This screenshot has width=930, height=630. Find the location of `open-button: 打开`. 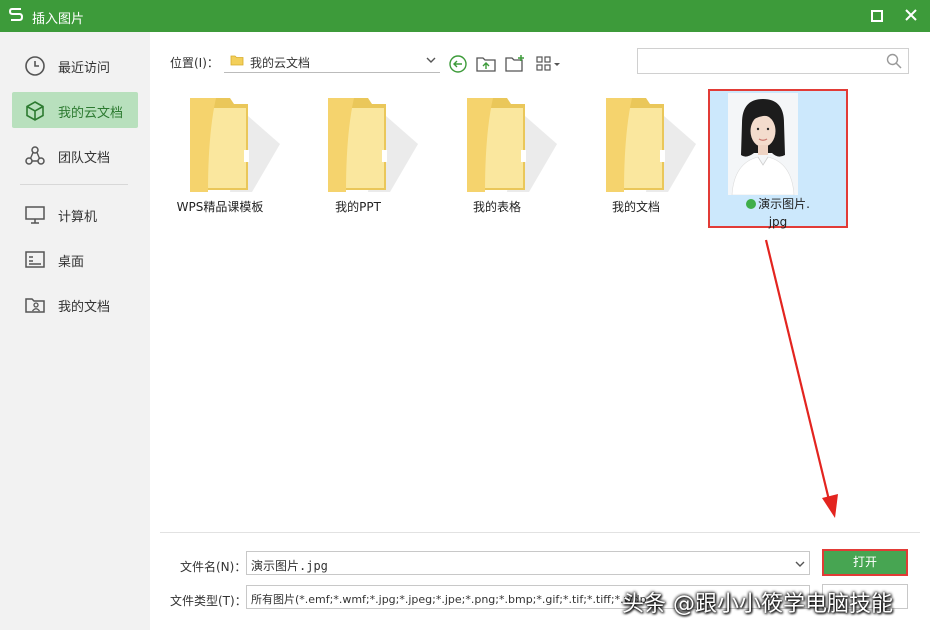

open-button: 打开 is located at coordinates (865, 562).